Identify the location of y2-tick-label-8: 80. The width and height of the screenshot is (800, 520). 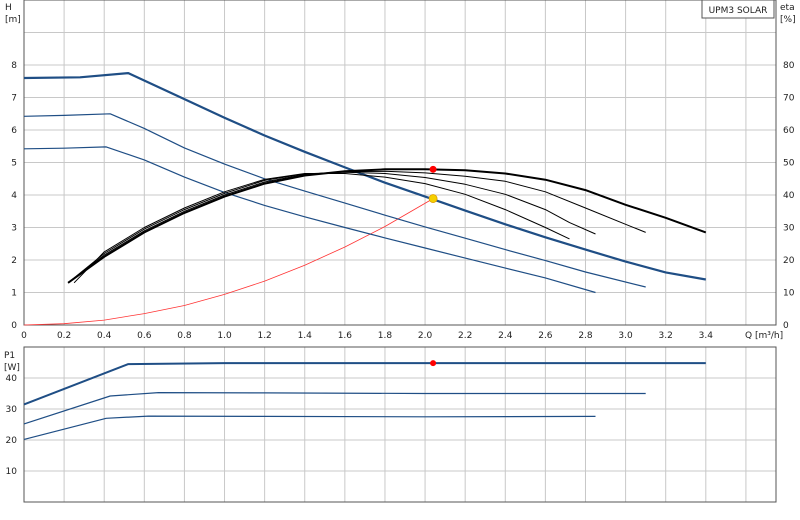
(789, 66).